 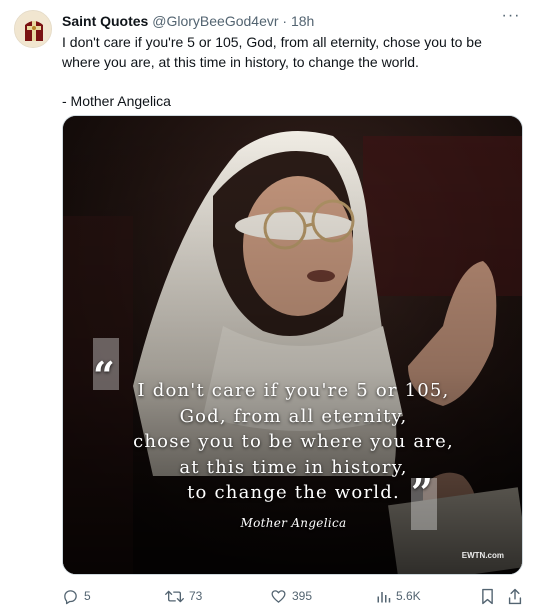 What do you see at coordinates (293, 523) in the screenshot?
I see `image-author: Mother Angelica` at bounding box center [293, 523].